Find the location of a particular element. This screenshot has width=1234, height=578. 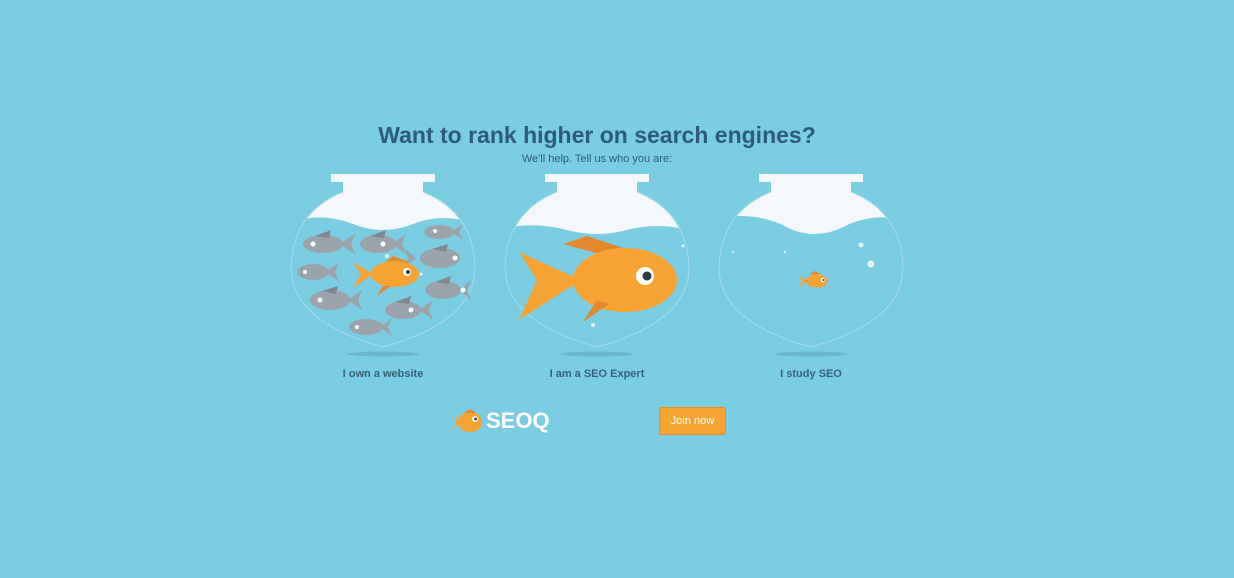

fishbowl-crowded-icon is located at coordinates (383, 265).